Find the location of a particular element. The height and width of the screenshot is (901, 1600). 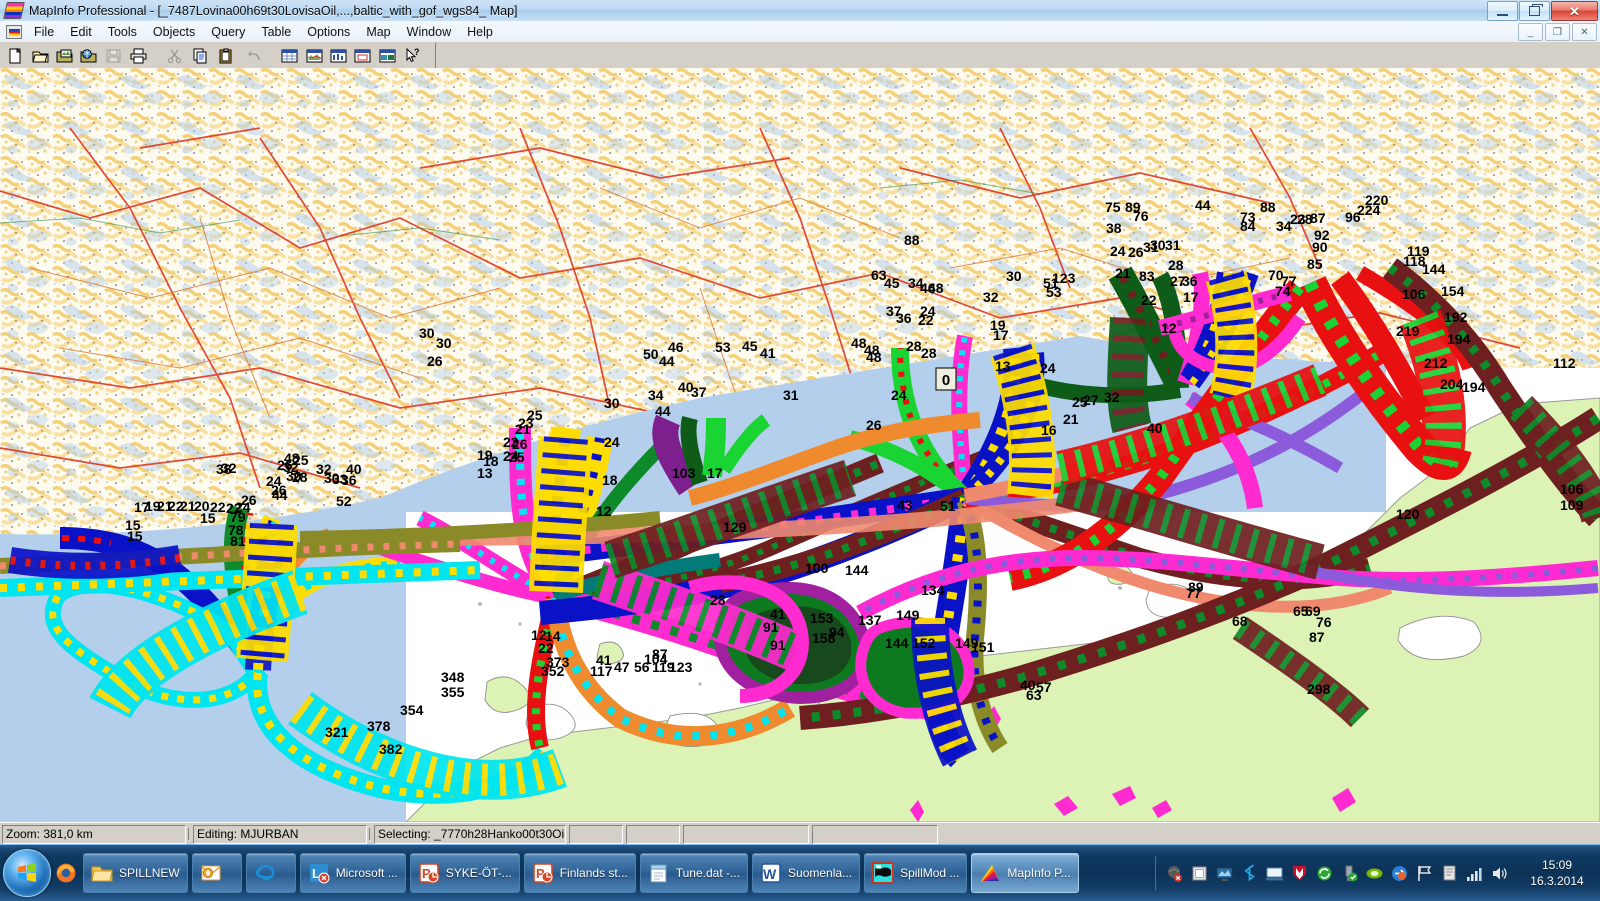

trajectory-label: 18 is located at coordinates (610, 480).